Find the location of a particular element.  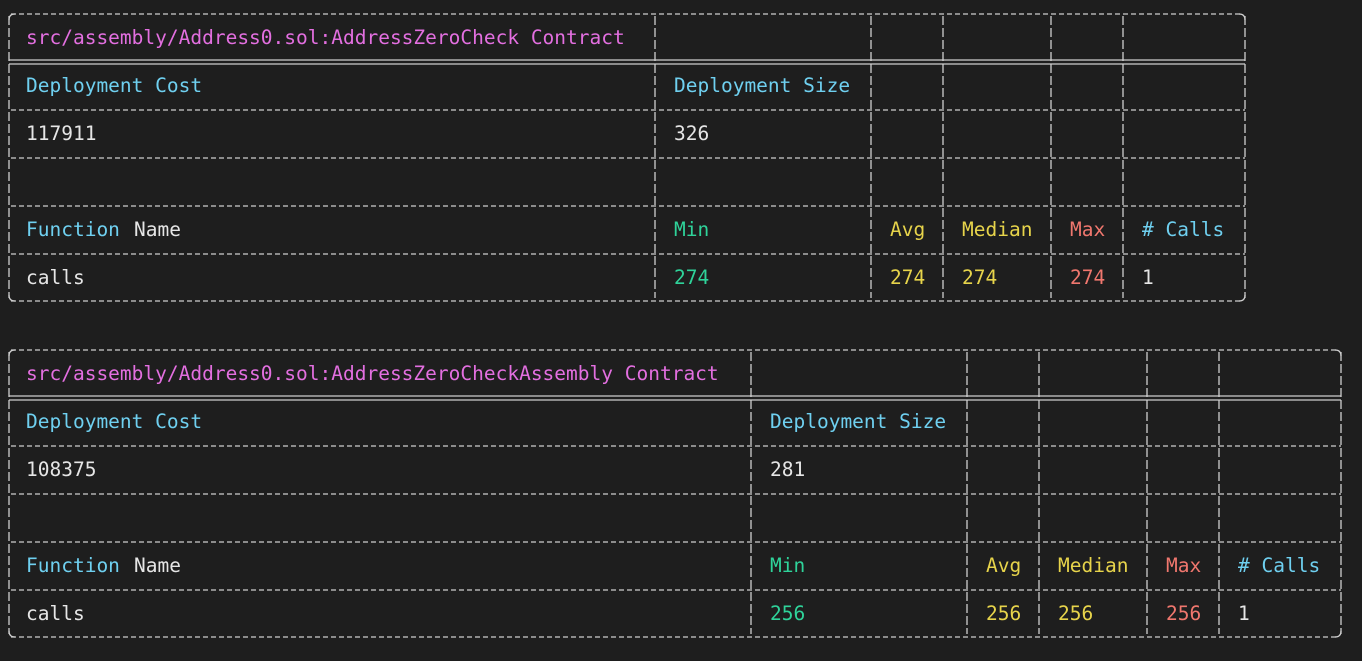

min-cell: 256 is located at coordinates (788, 613).